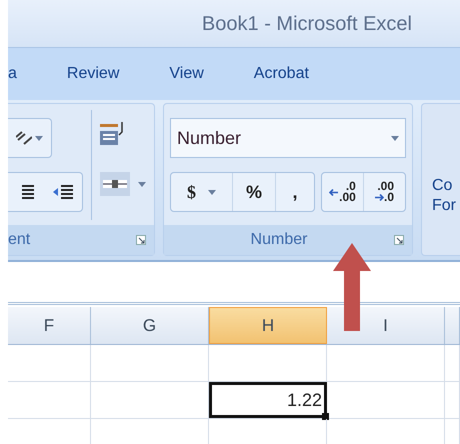 The height and width of the screenshot is (444, 460). I want to click on button-label: For, so click(444, 206).